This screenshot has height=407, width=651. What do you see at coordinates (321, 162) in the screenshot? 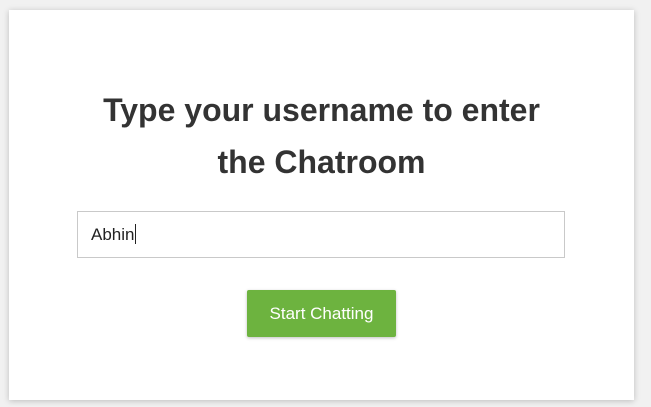
I see `login-title-line-2: the Chatroom` at bounding box center [321, 162].